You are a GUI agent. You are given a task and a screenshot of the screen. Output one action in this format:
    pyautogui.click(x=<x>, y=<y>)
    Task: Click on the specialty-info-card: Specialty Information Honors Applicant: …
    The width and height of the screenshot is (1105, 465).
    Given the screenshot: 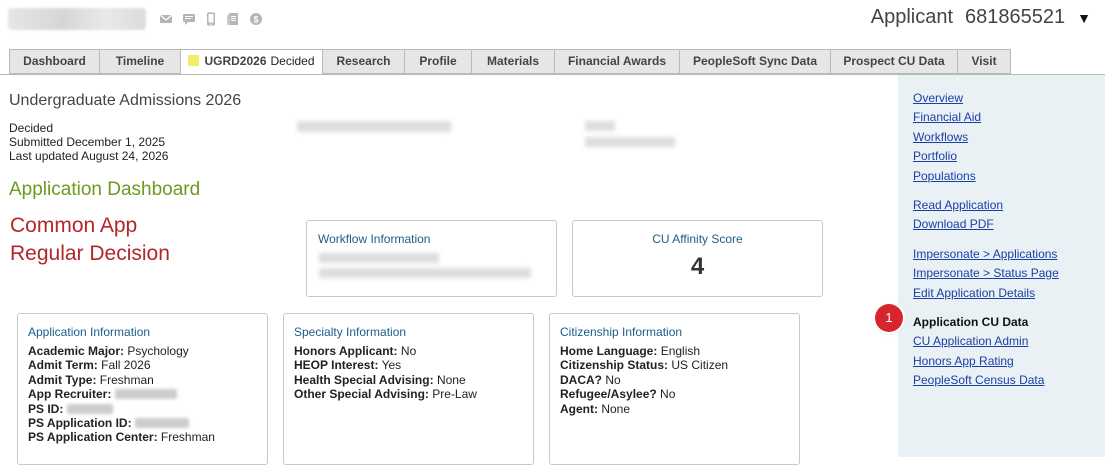 What is the action you would take?
    pyautogui.click(x=408, y=389)
    